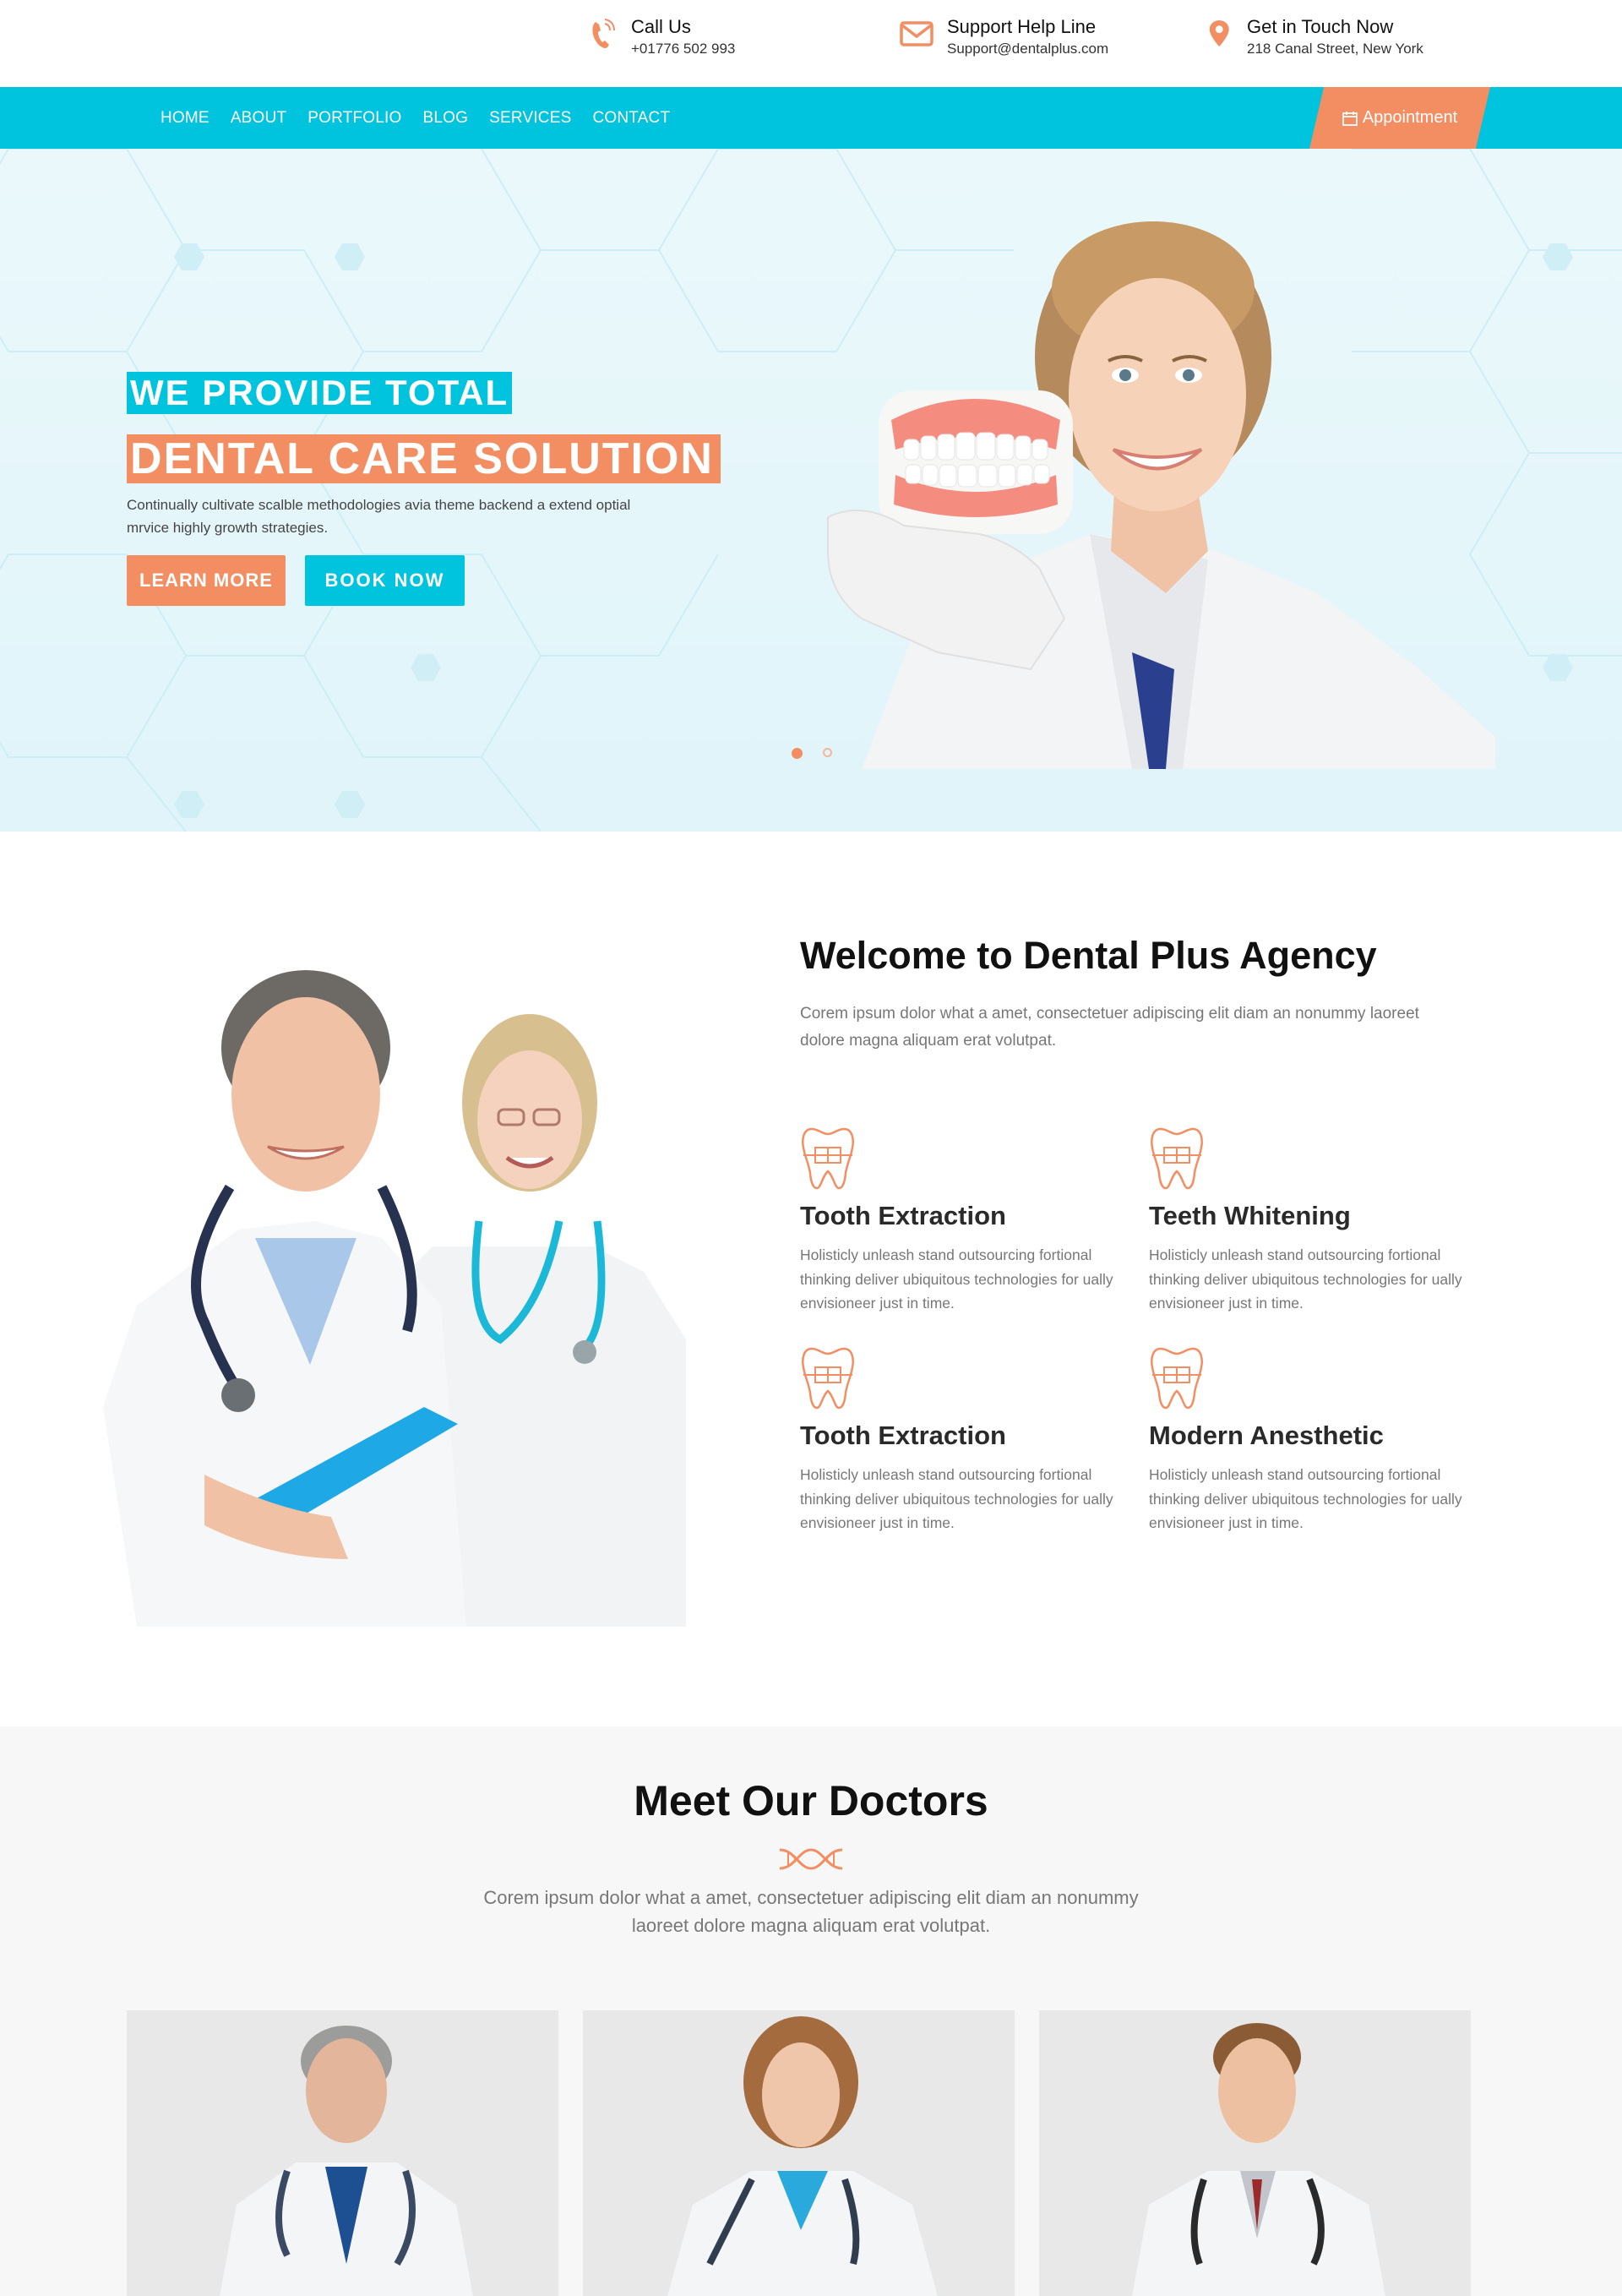  Describe the element at coordinates (1028, 49) in the screenshot. I see `support-email: Support@dentalplus.com` at that location.